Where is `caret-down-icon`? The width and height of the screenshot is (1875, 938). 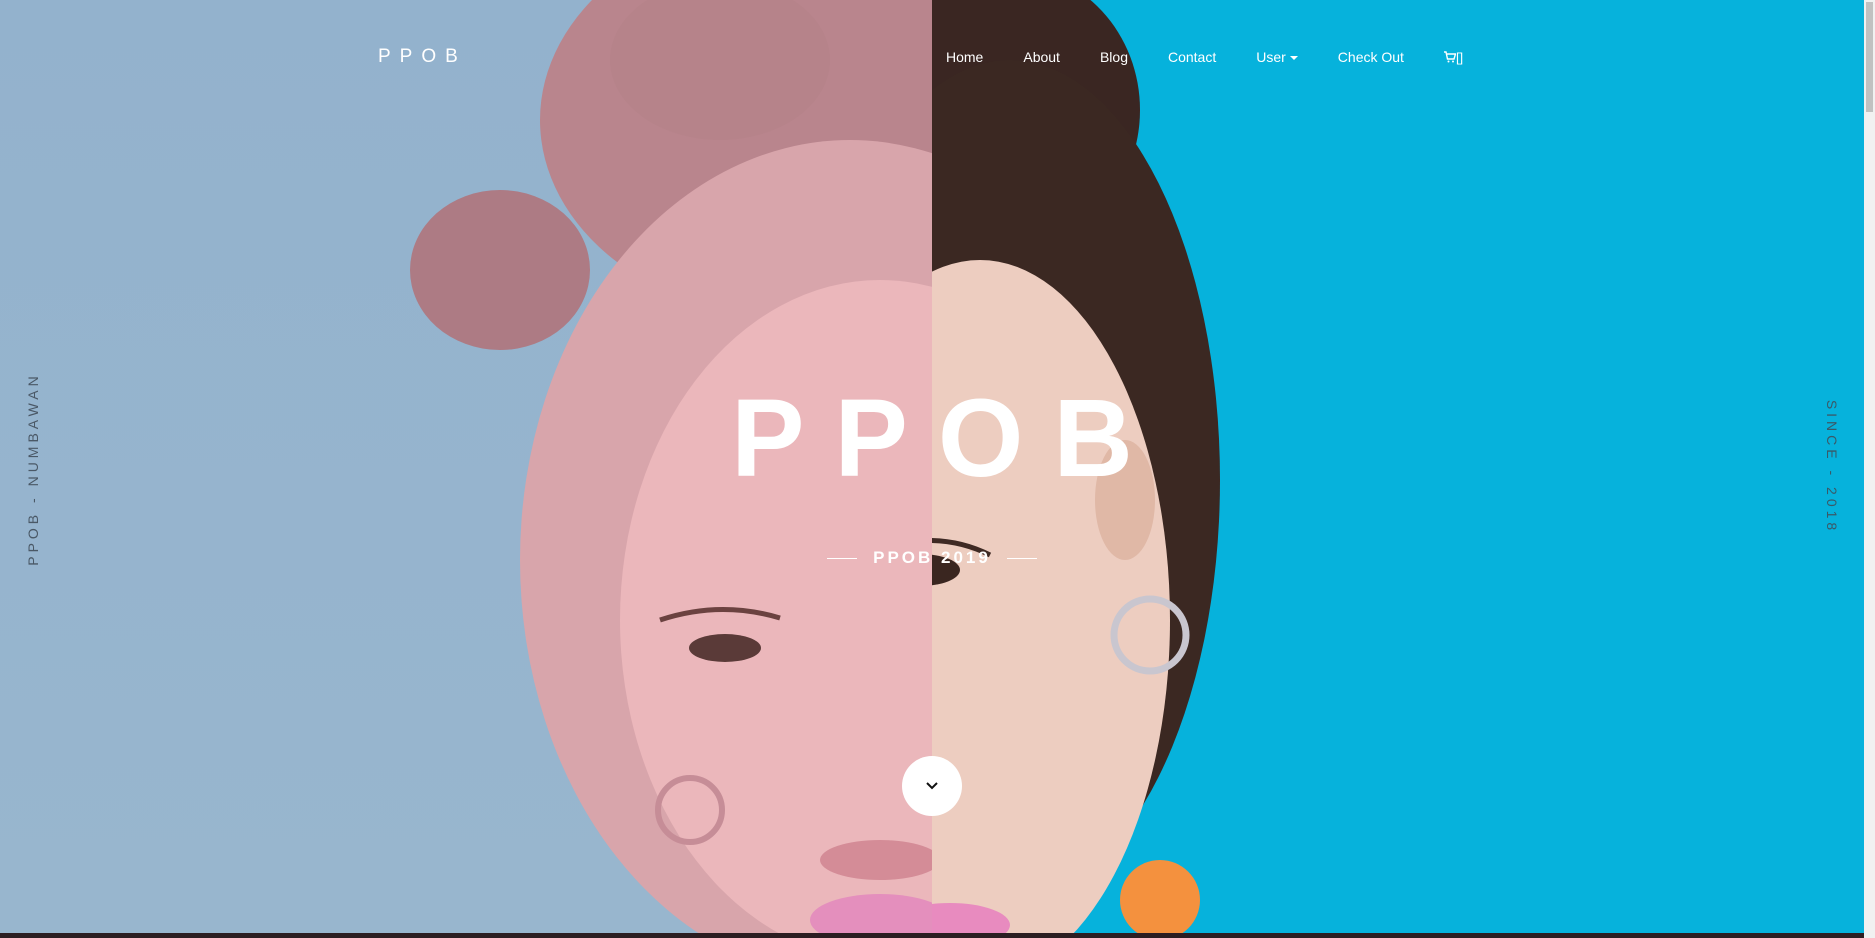 caret-down-icon is located at coordinates (1293, 58).